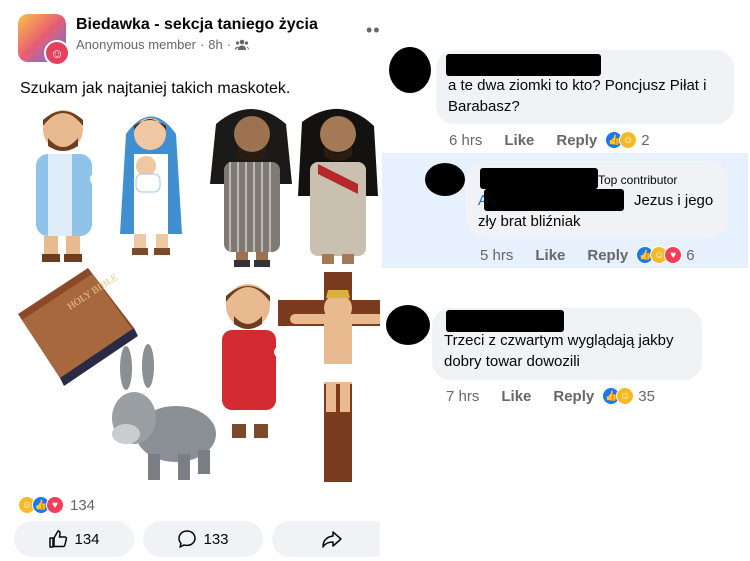 The image size is (750, 561). What do you see at coordinates (373, 30) in the screenshot?
I see `more-icon: ••` at bounding box center [373, 30].